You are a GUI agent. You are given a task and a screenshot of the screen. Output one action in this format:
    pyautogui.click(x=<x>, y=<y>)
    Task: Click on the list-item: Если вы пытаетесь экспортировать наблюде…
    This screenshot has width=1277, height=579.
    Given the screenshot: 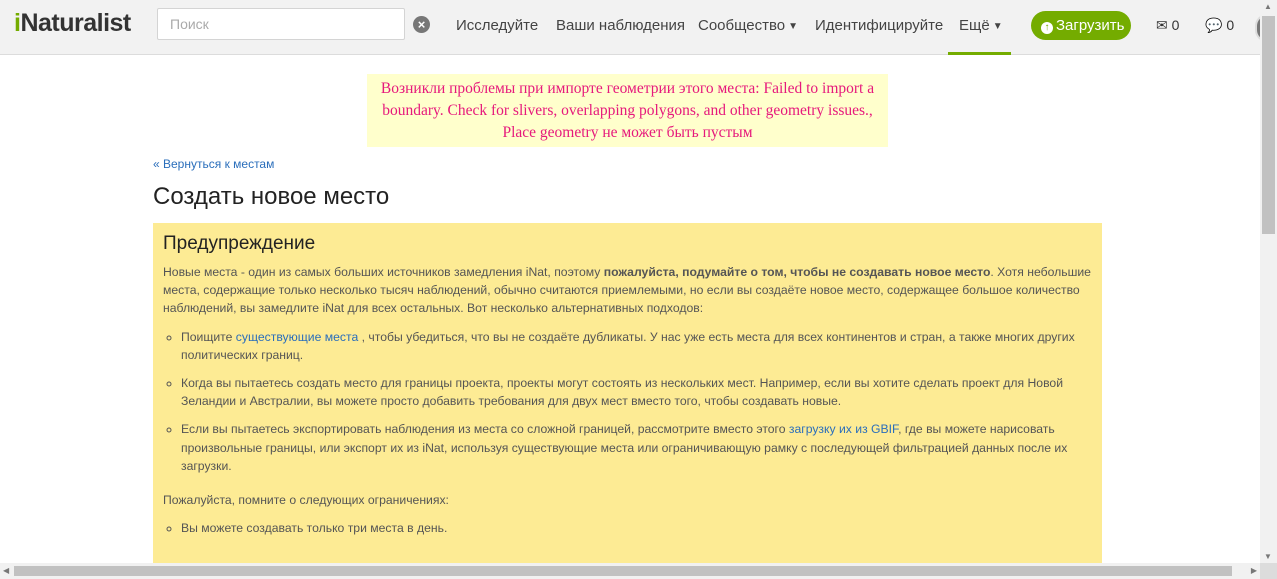 What is the action you would take?
    pyautogui.click(x=636, y=447)
    